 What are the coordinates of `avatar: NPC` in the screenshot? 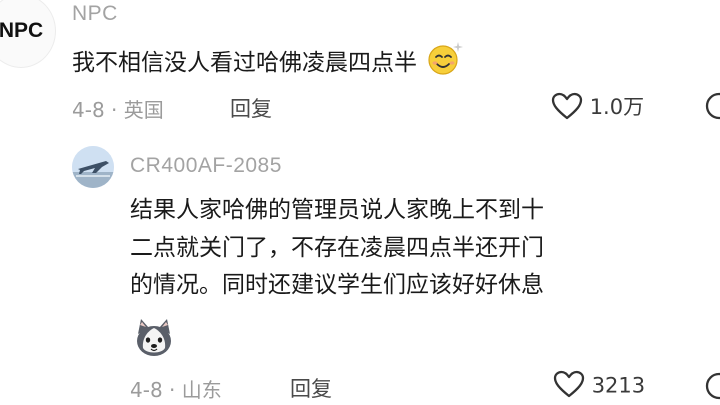 It's located at (28, 34).